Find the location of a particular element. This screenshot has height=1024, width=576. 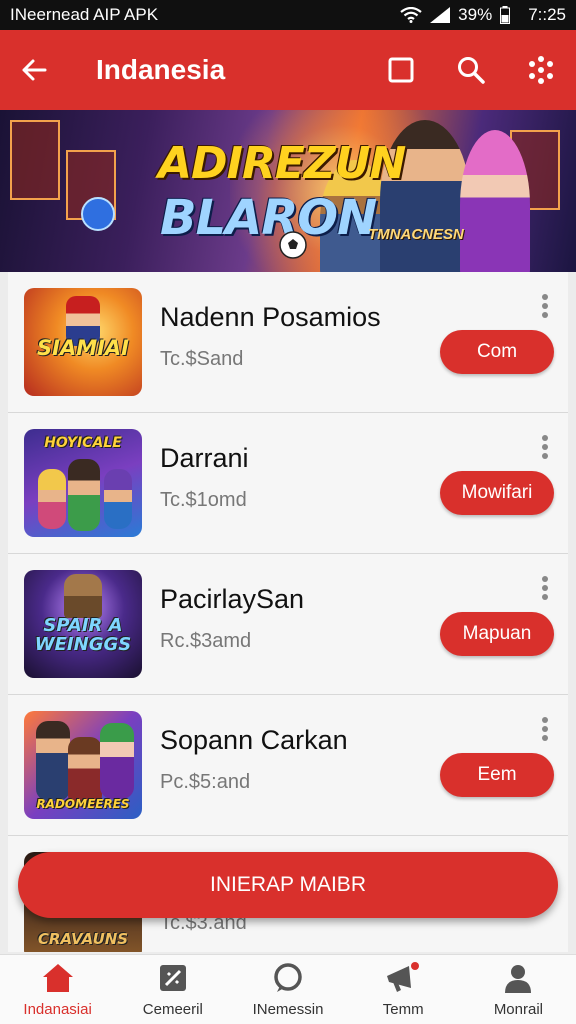

app-action-button: Mapuan is located at coordinates (497, 634).